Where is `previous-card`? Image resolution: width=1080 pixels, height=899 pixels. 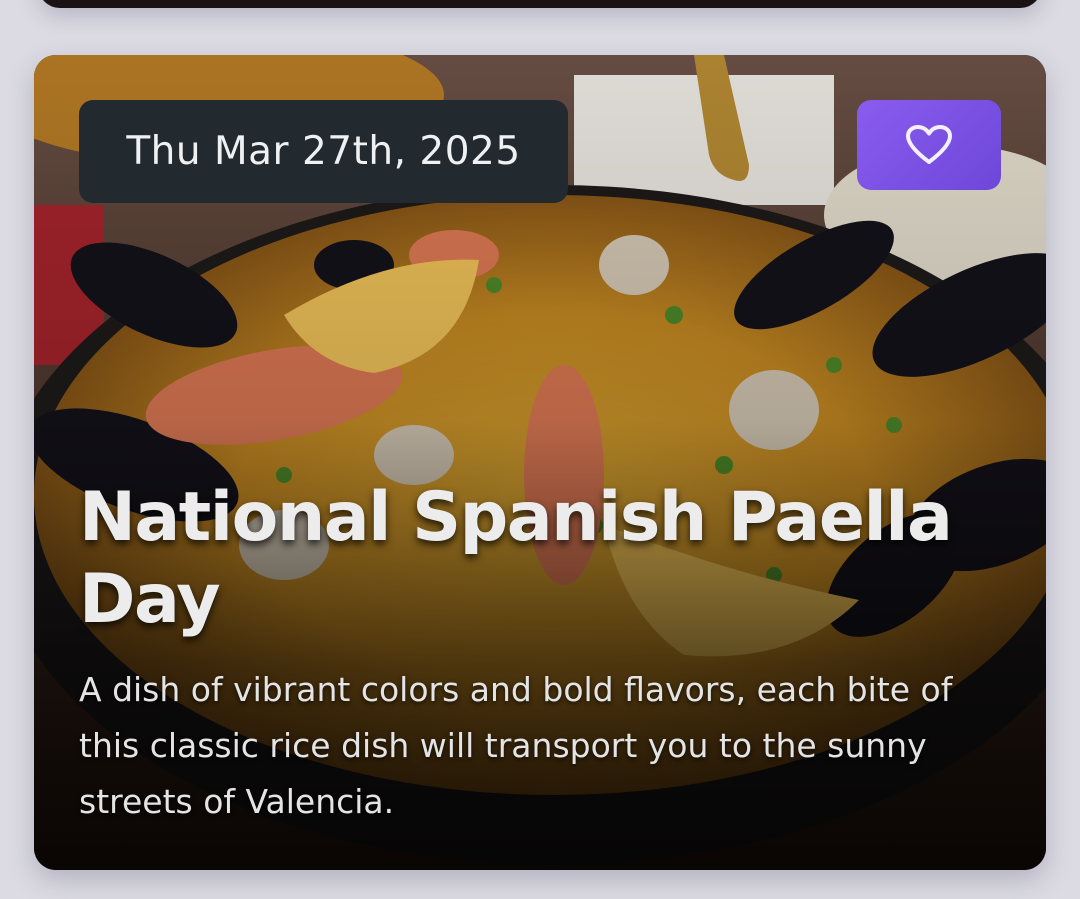
previous-card is located at coordinates (540, 4).